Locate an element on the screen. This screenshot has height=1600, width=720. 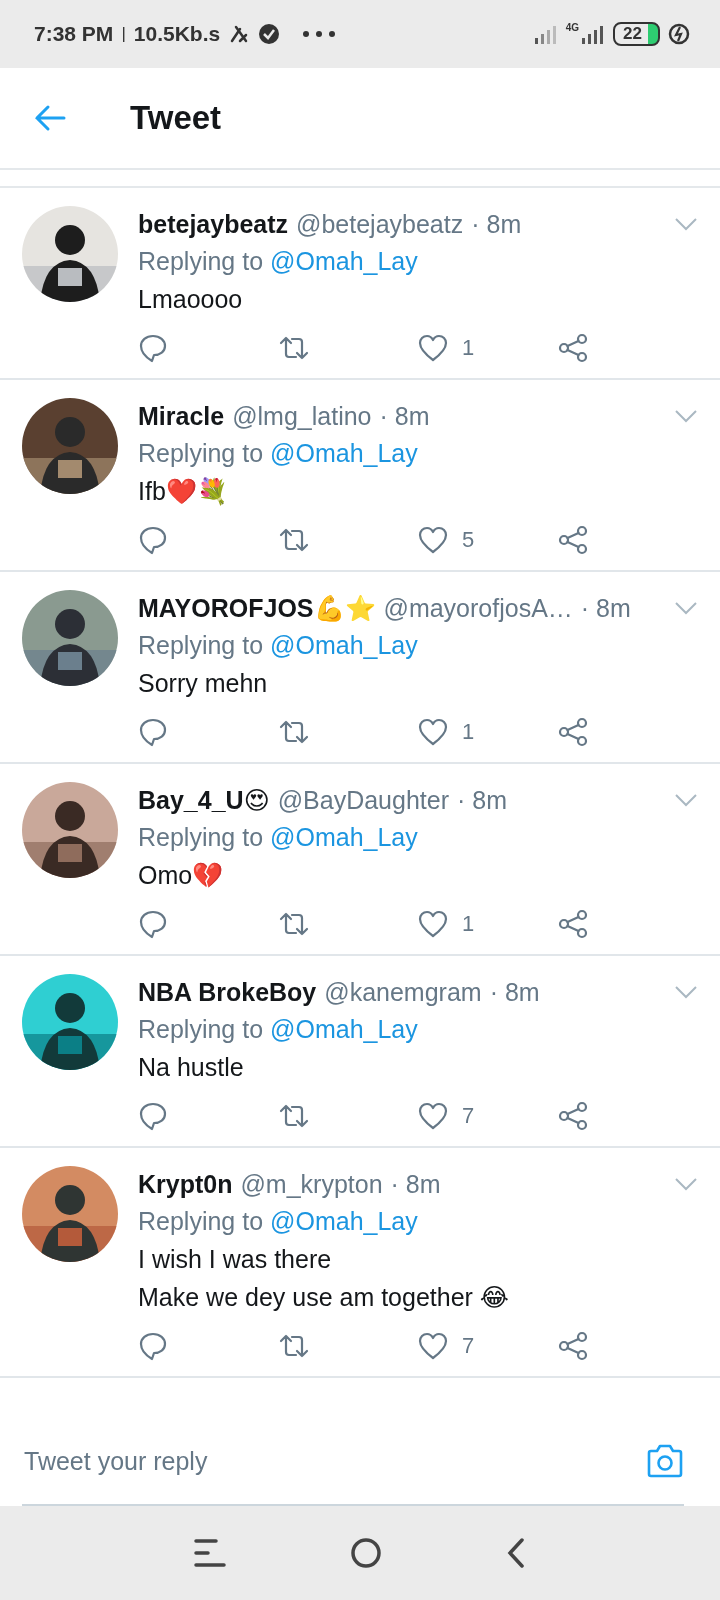
menu-icon is located at coordinates (210, 1553).